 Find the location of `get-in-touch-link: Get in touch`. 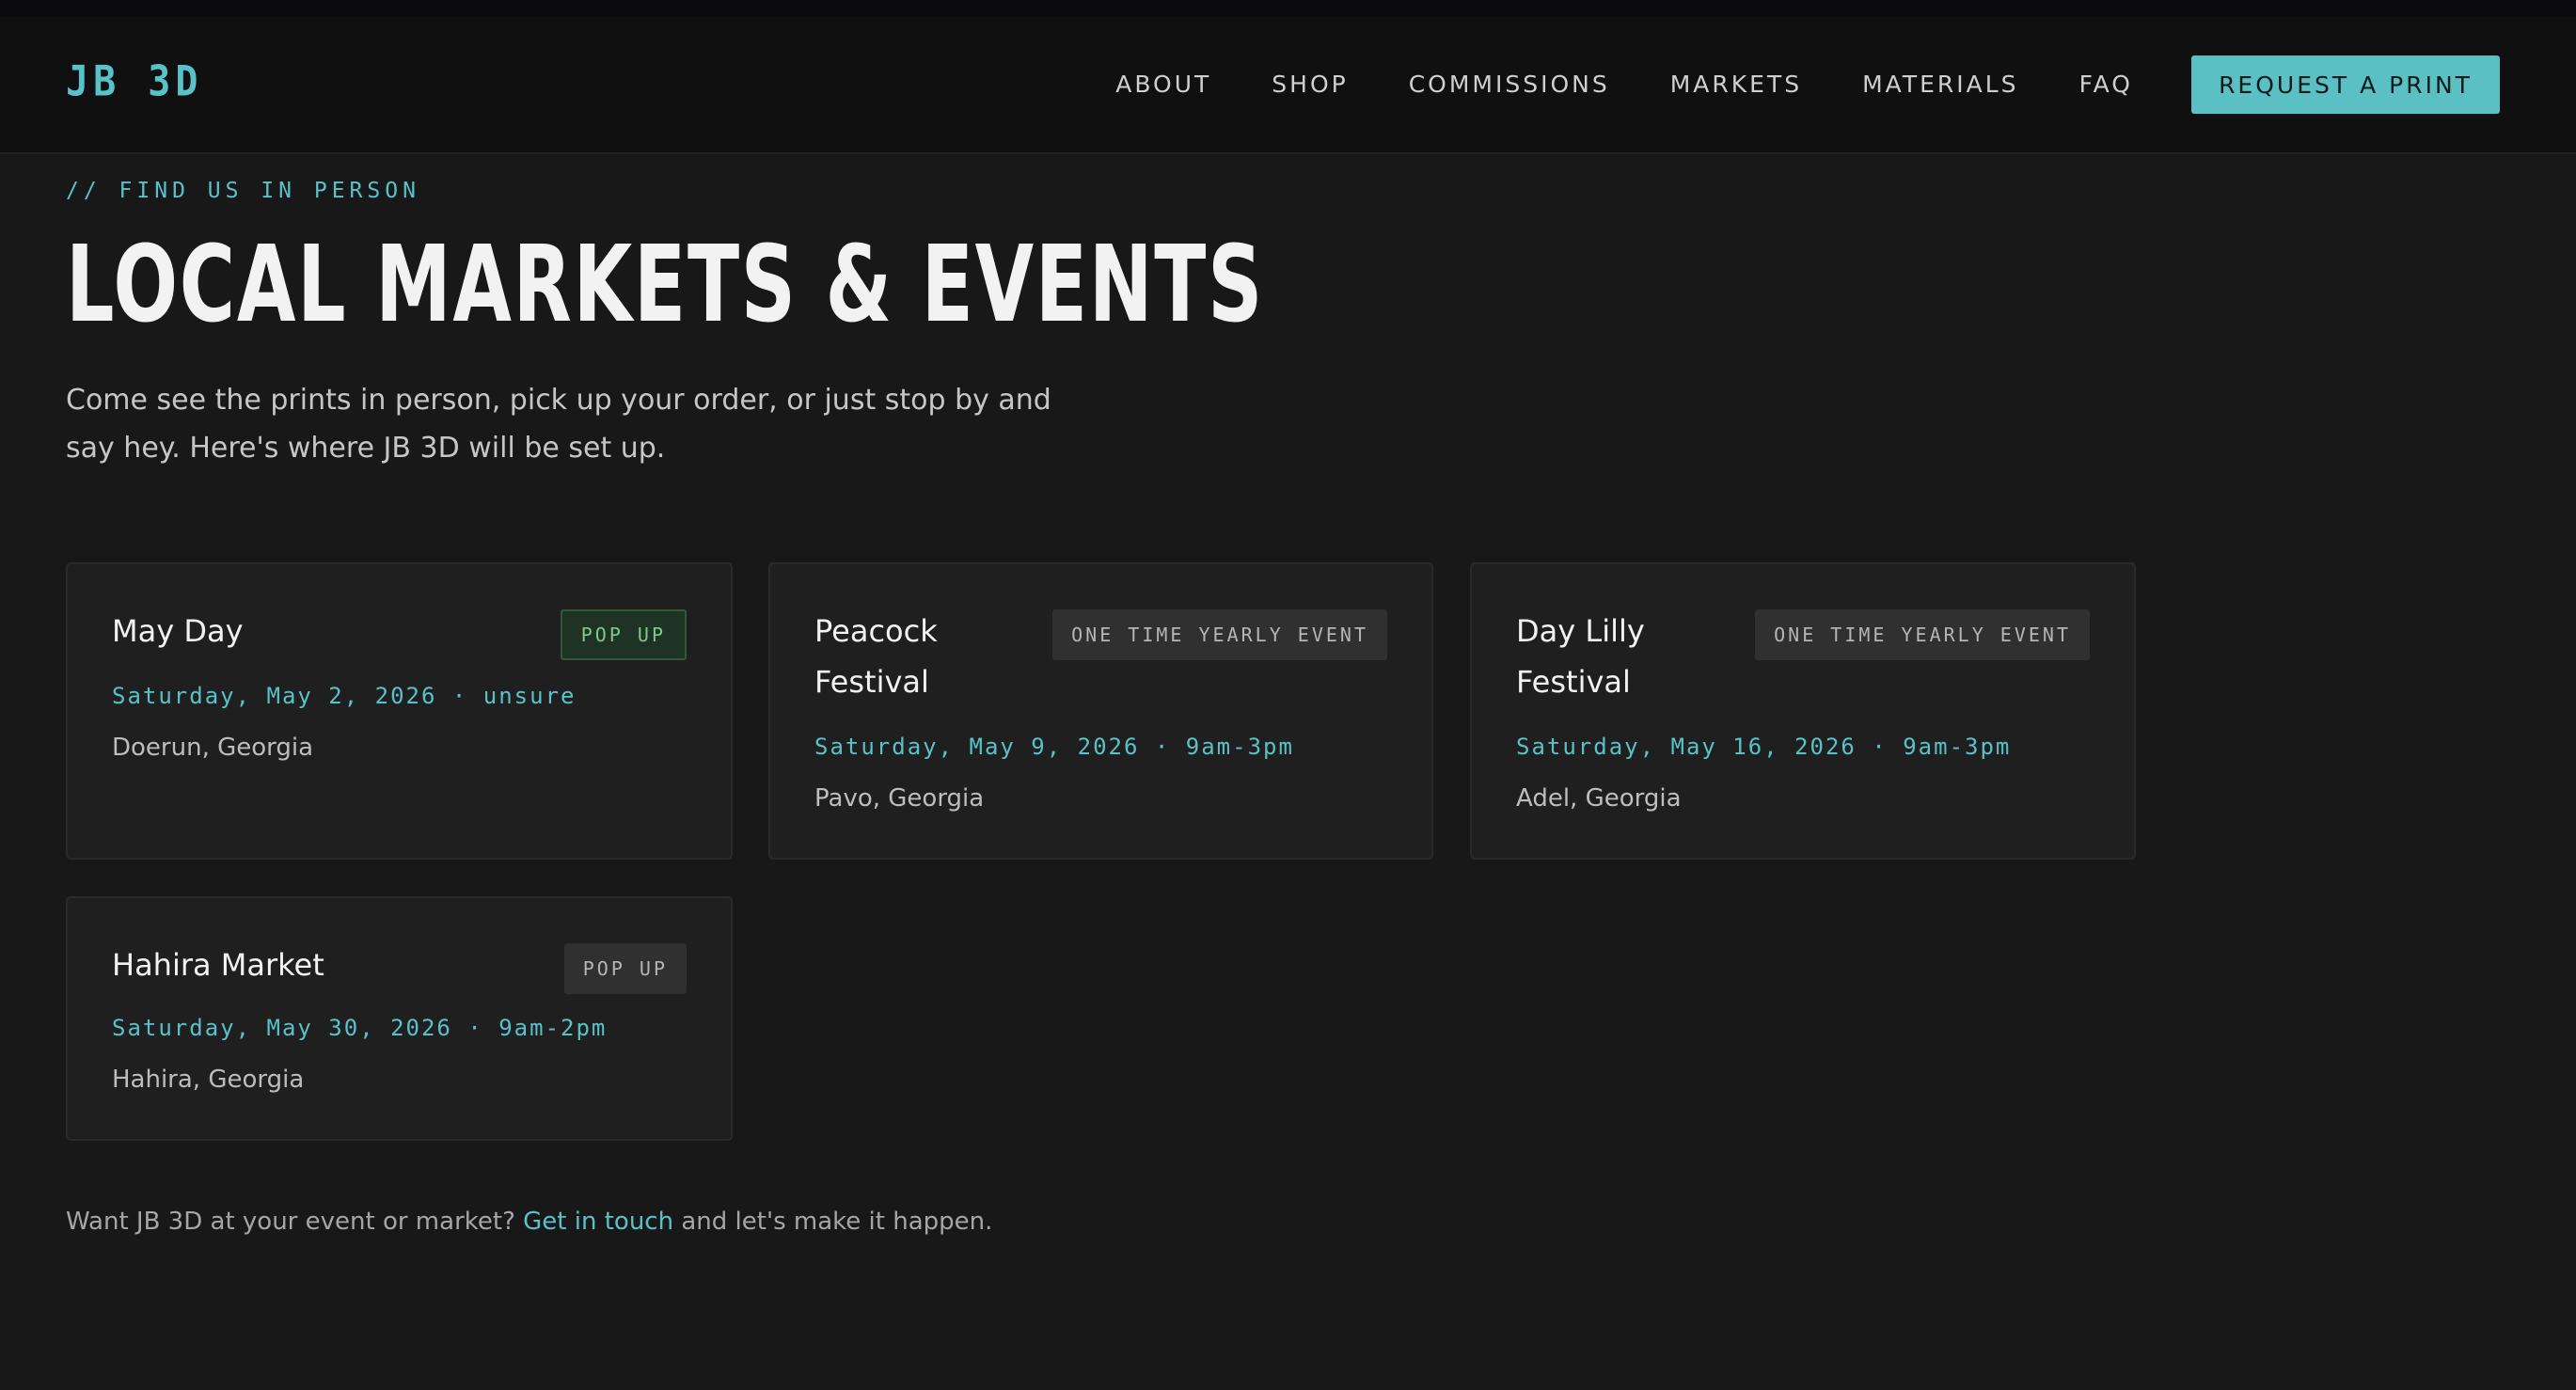

get-in-touch-link: Get in touch is located at coordinates (598, 1222).